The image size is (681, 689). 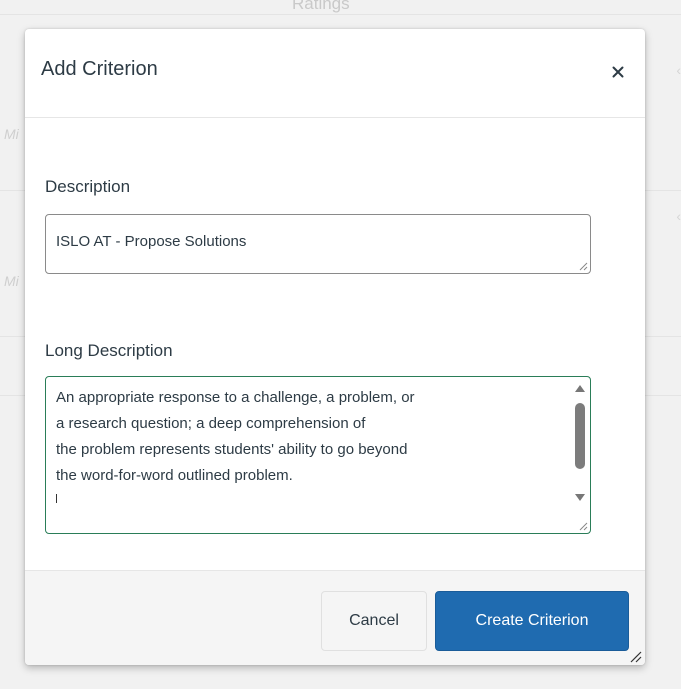 I want to click on dialog-header: Add Criterion, so click(x=335, y=73).